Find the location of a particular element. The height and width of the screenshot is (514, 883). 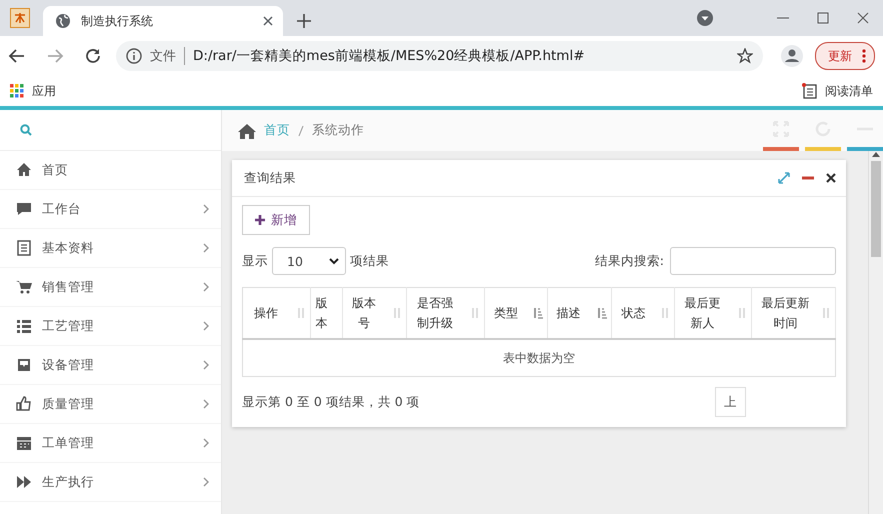

length-label: 显示 is located at coordinates (255, 261).